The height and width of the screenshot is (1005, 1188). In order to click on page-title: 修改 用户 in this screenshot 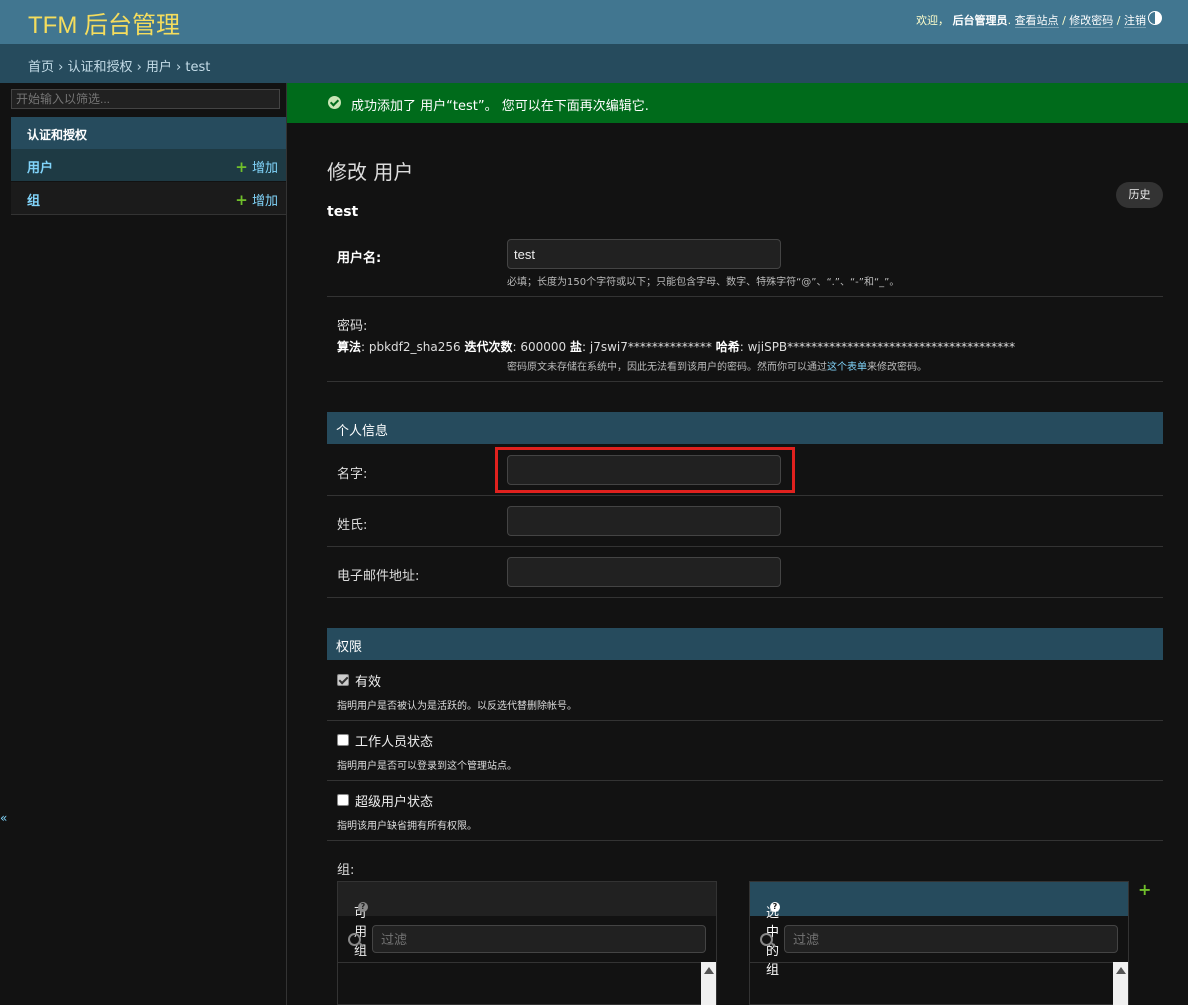, I will do `click(370, 172)`.